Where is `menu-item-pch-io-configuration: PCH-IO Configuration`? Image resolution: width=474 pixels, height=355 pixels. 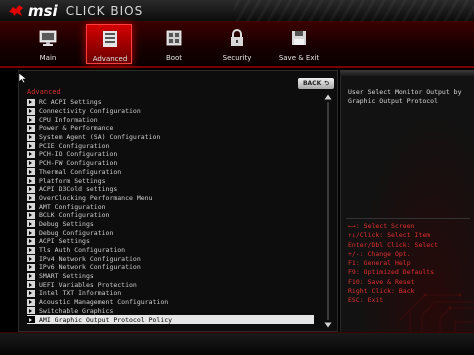 menu-item-pch-io-configuration: PCH-IO Configuration is located at coordinates (172, 154).